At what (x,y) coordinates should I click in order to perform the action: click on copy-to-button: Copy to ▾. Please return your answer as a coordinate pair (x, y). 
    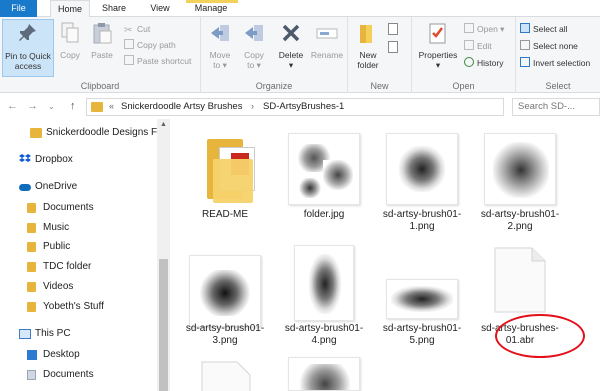
    Looking at the image, I should click on (254, 45).